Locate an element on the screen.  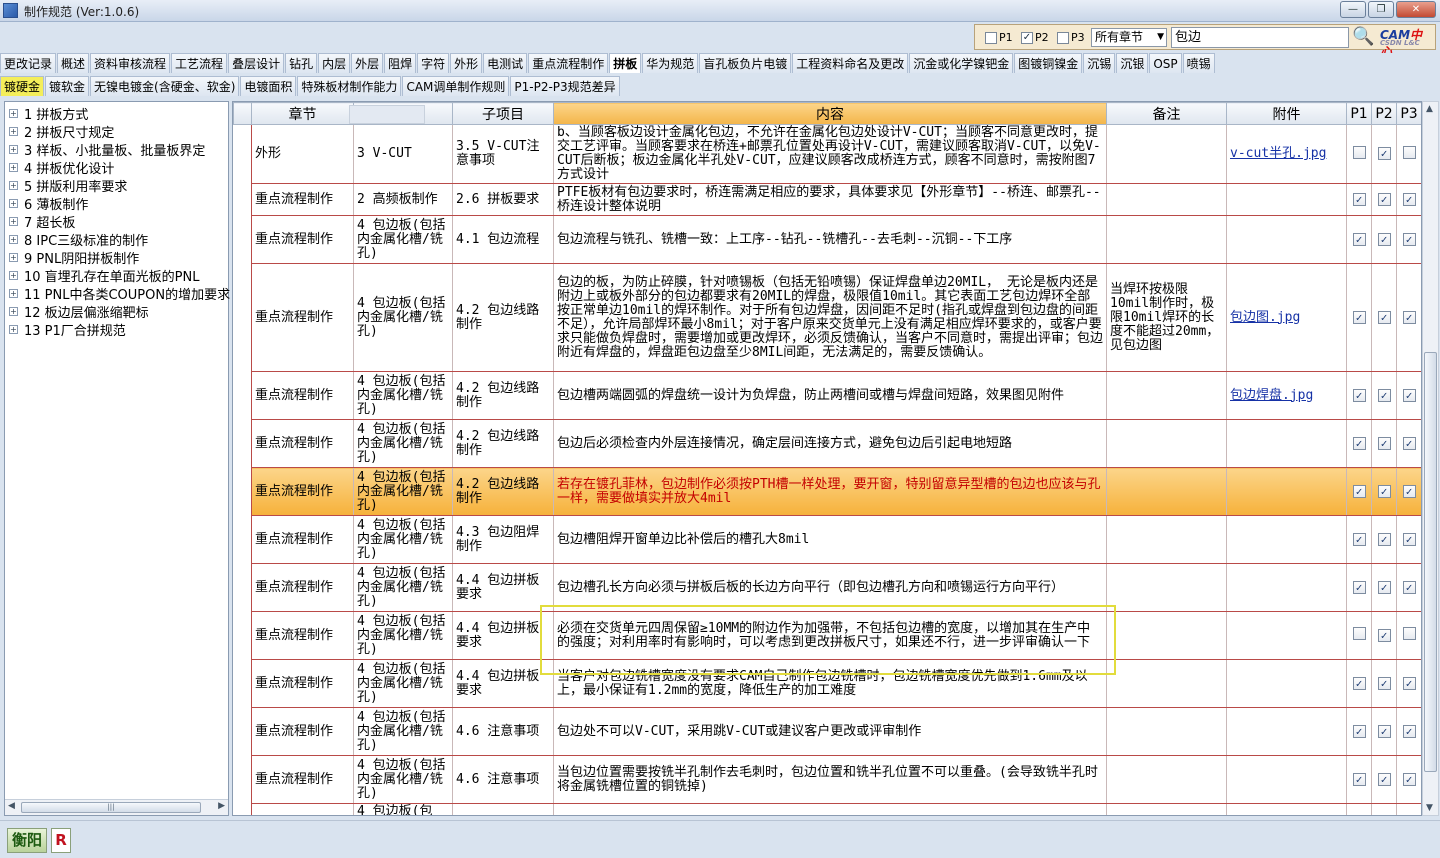
tree-node: +12 板边层偏涨缩靶标 is located at coordinates (79, 311).